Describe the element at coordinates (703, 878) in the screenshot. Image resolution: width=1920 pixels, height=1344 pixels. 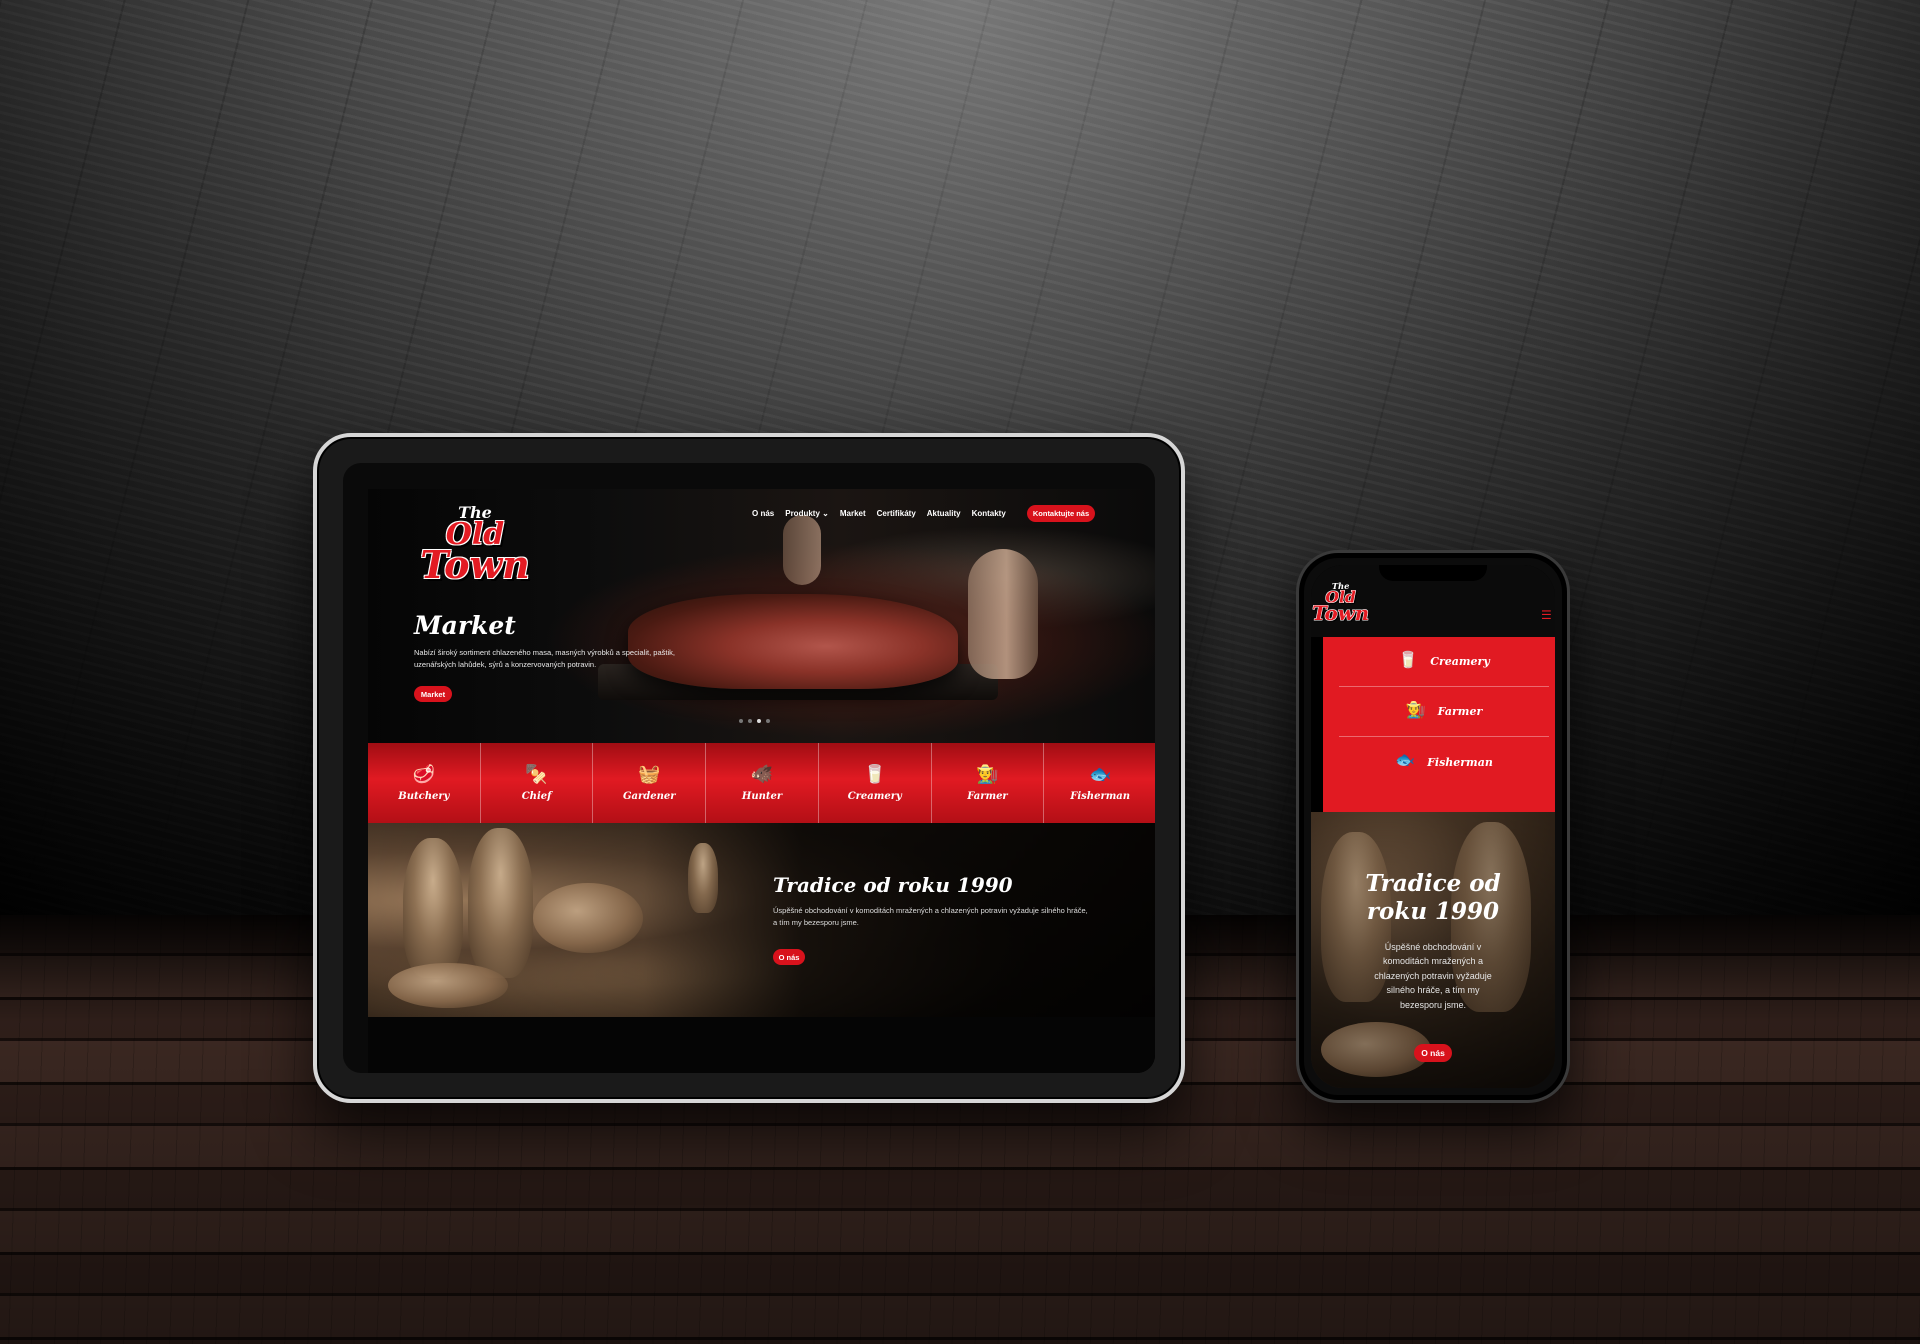
I see `vintage-photo-man` at that location.